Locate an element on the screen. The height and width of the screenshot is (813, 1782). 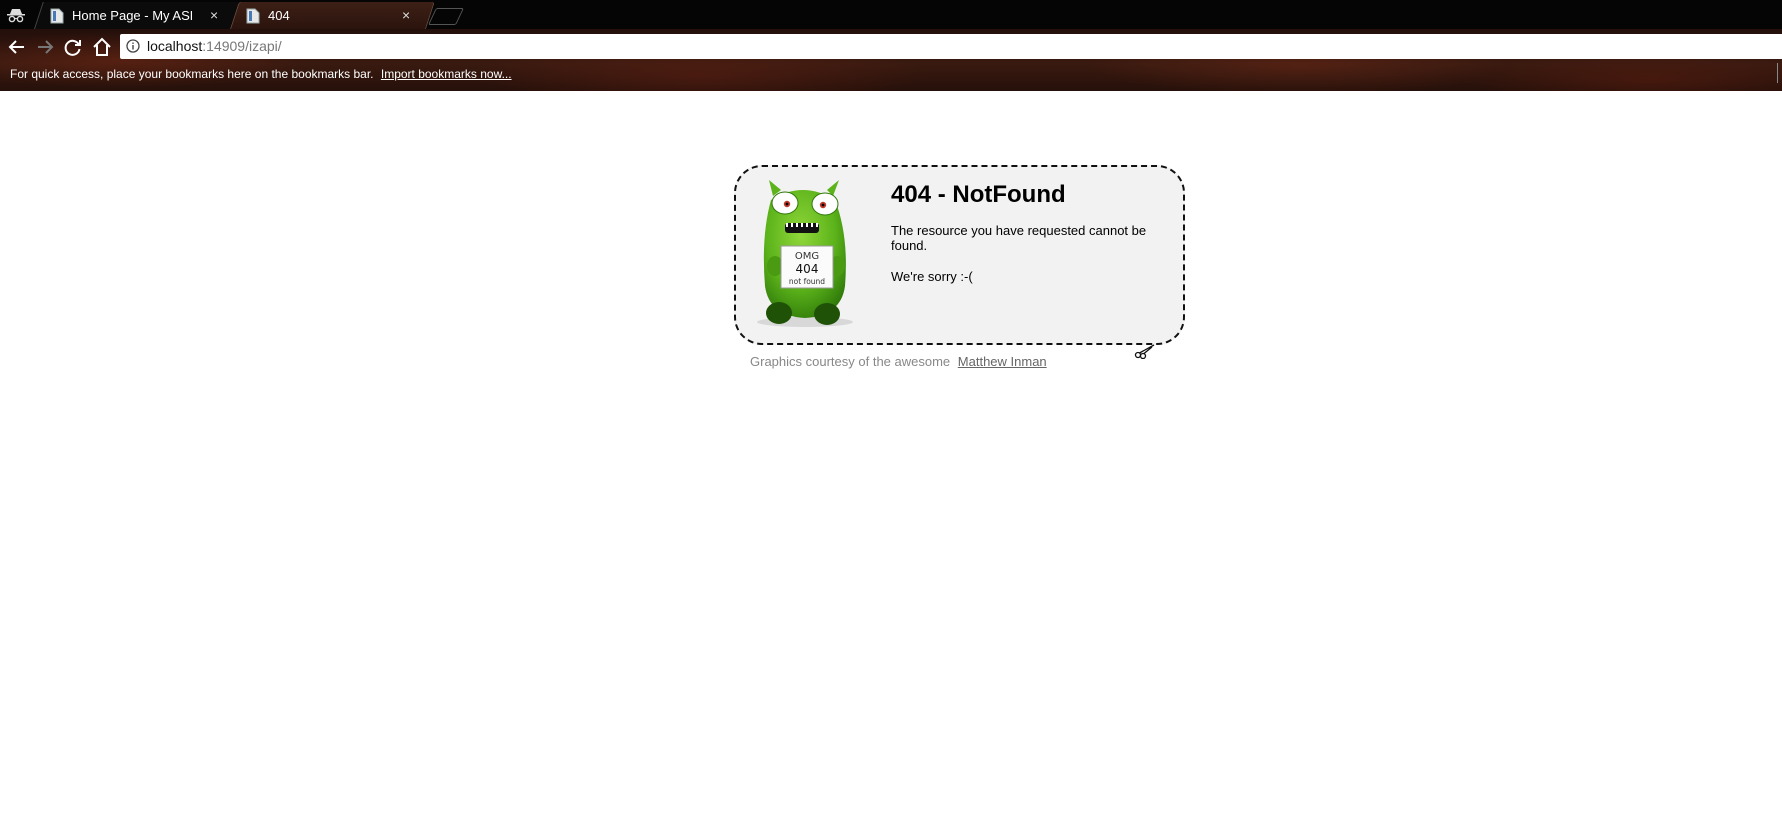
url-text: localhost:14909/izapi/ is located at coordinates (214, 46).